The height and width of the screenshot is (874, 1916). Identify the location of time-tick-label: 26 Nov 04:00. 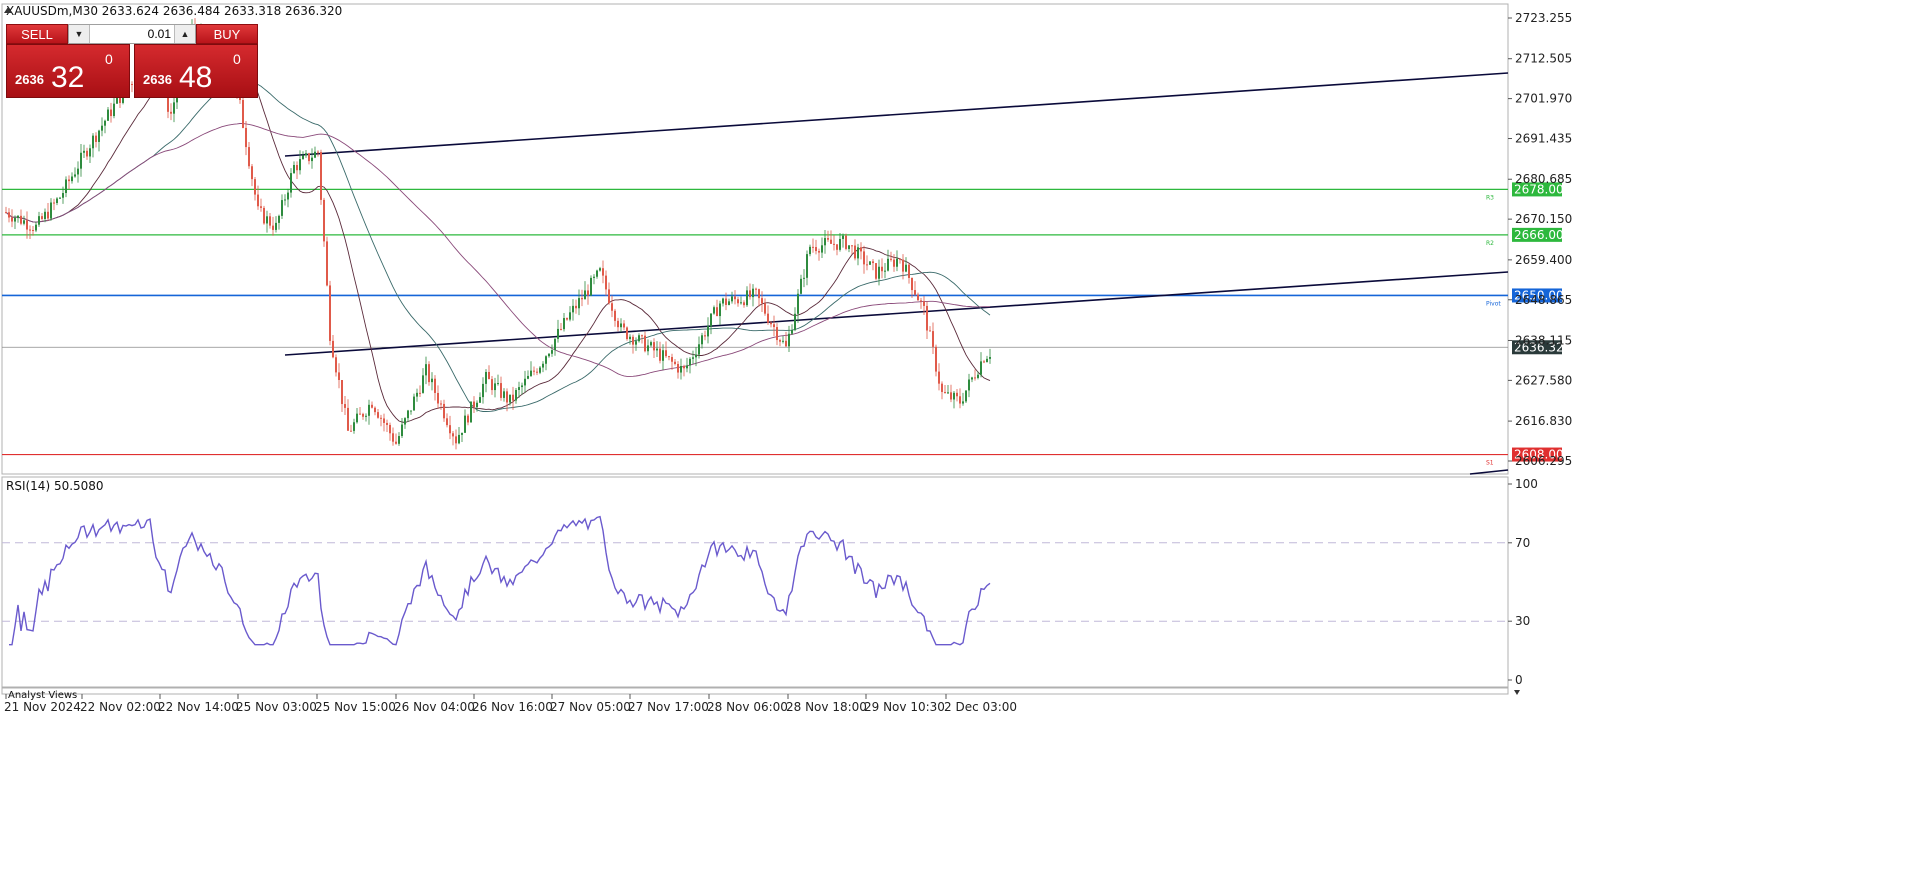
(434, 707).